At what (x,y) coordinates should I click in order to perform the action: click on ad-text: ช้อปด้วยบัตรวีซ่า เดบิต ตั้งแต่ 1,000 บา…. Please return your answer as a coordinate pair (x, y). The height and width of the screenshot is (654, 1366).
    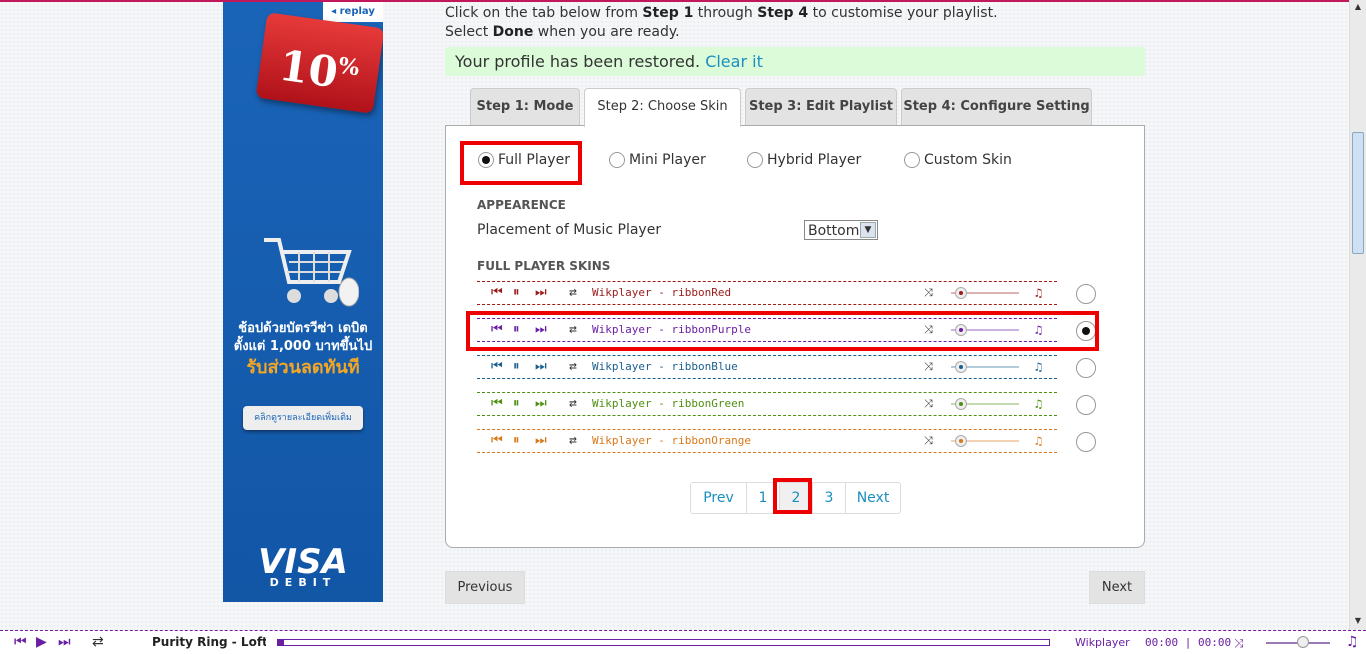
    Looking at the image, I should click on (303, 350).